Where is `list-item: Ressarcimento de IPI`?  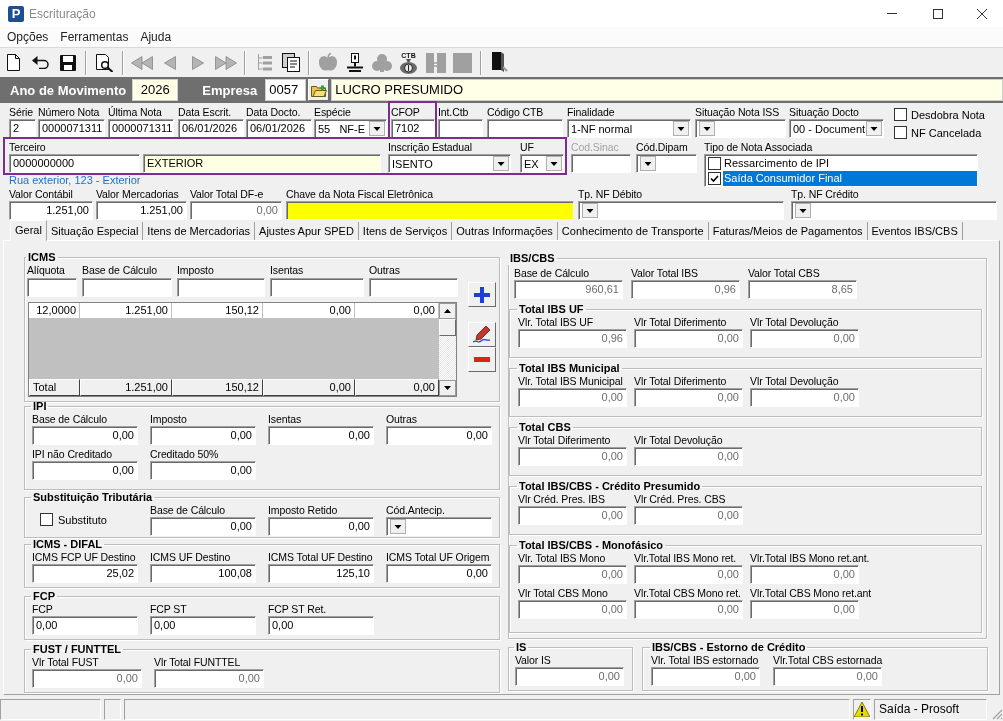 list-item: Ressarcimento de IPI is located at coordinates (850, 163).